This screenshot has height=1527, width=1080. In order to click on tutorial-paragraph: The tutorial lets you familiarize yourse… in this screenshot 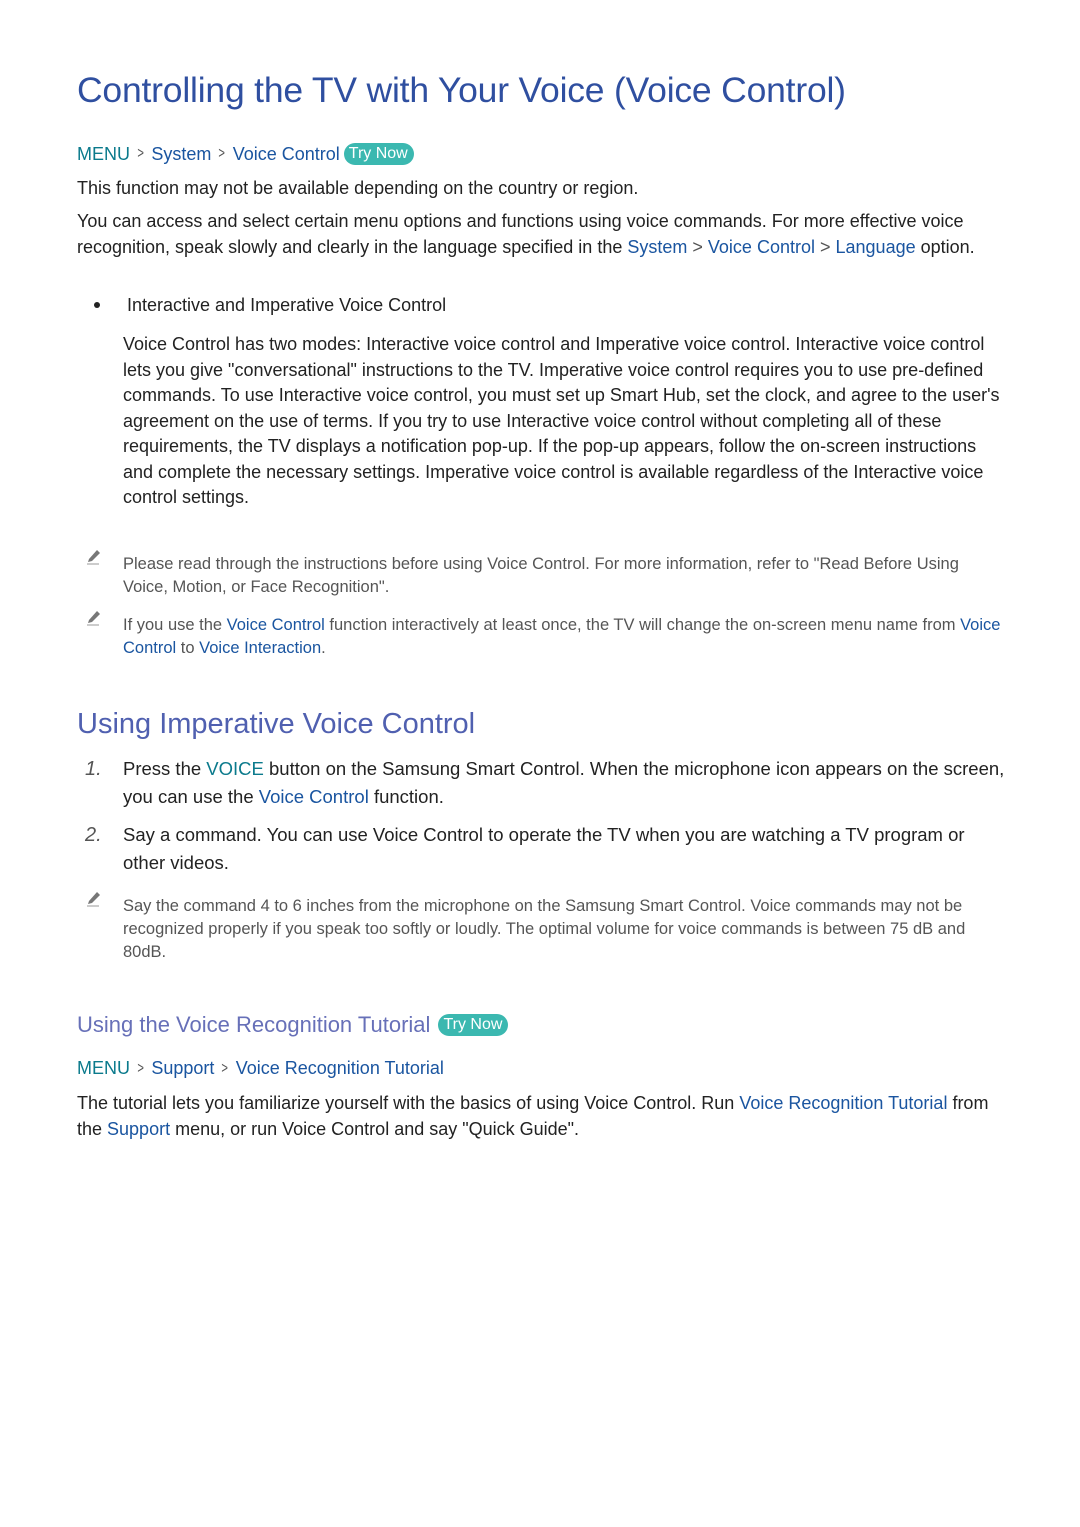, I will do `click(533, 1116)`.